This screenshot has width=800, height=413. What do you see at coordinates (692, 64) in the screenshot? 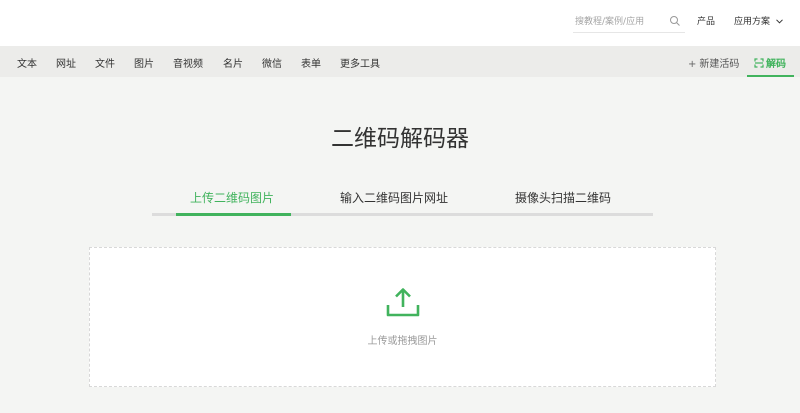
I see `plus-icon: +` at bounding box center [692, 64].